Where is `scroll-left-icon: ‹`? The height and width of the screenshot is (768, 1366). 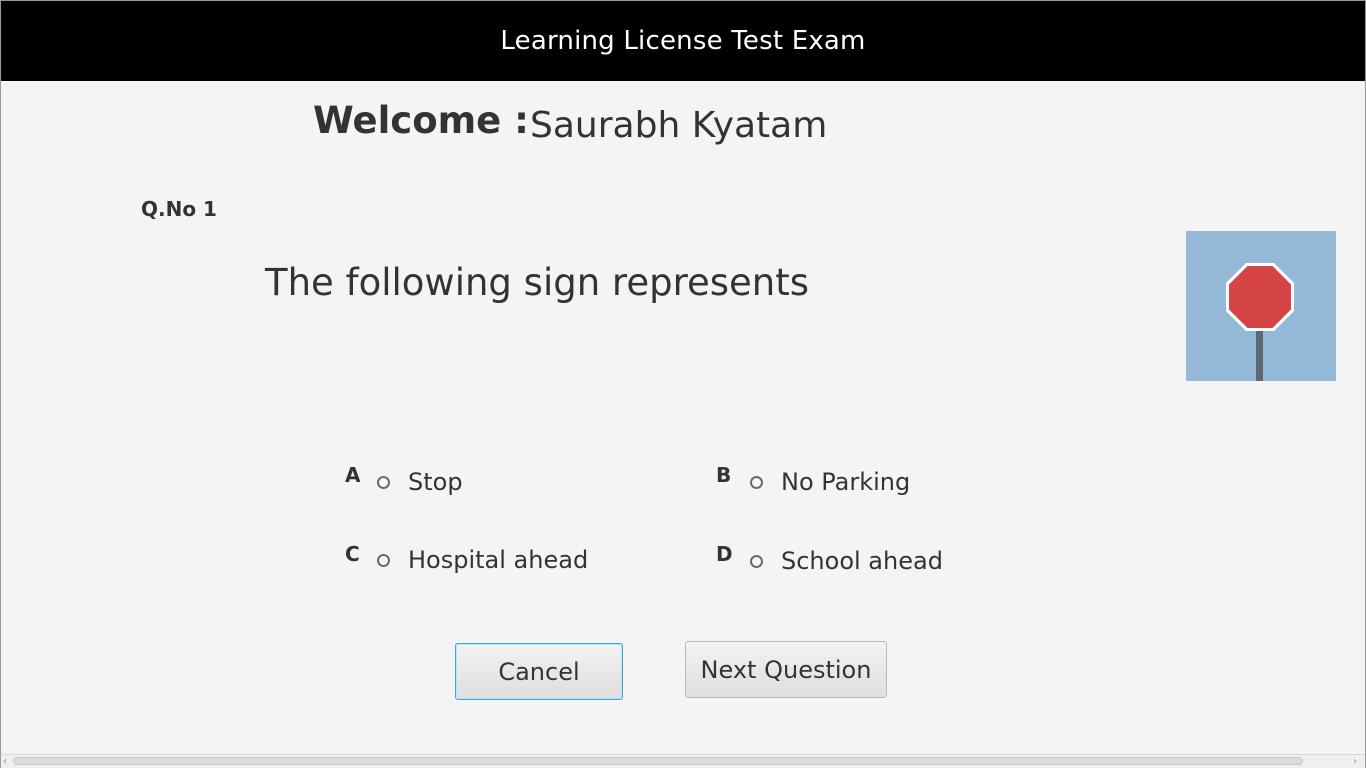 scroll-left-icon: ‹ is located at coordinates (5, 761).